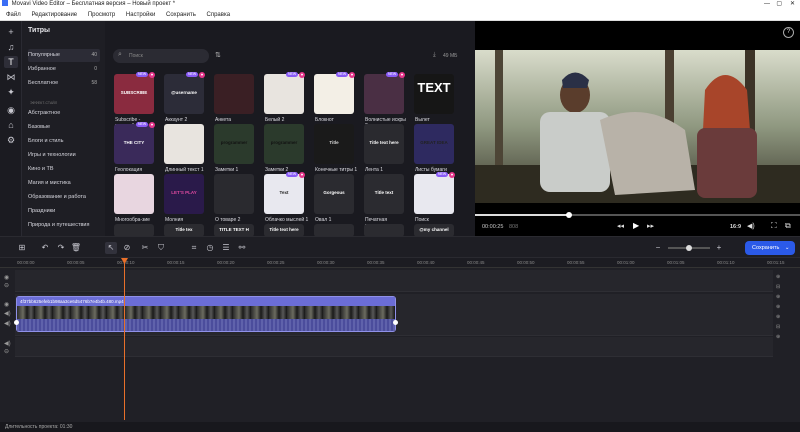  I want to click on title-tile: Gorgeous, so click(334, 194).